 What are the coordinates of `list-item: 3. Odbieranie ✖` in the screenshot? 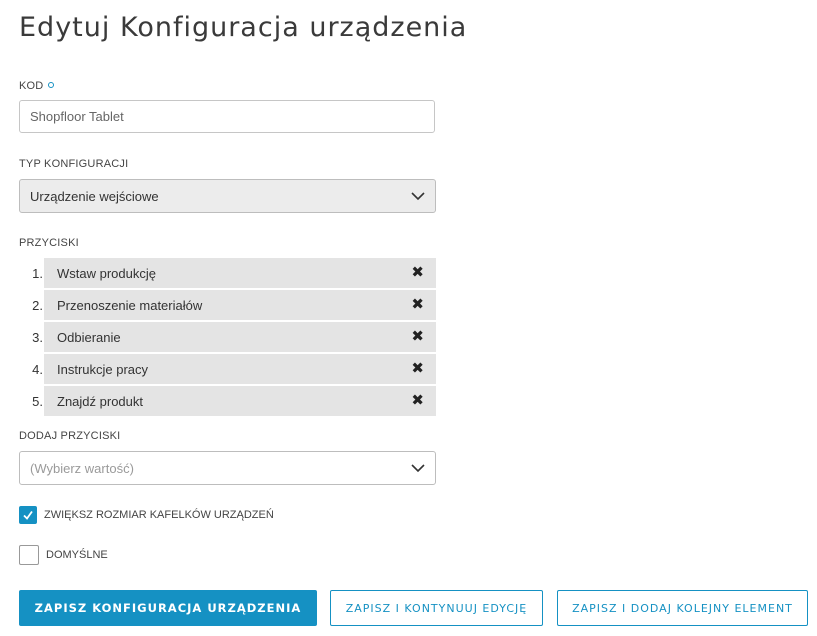 It's located at (227, 337).